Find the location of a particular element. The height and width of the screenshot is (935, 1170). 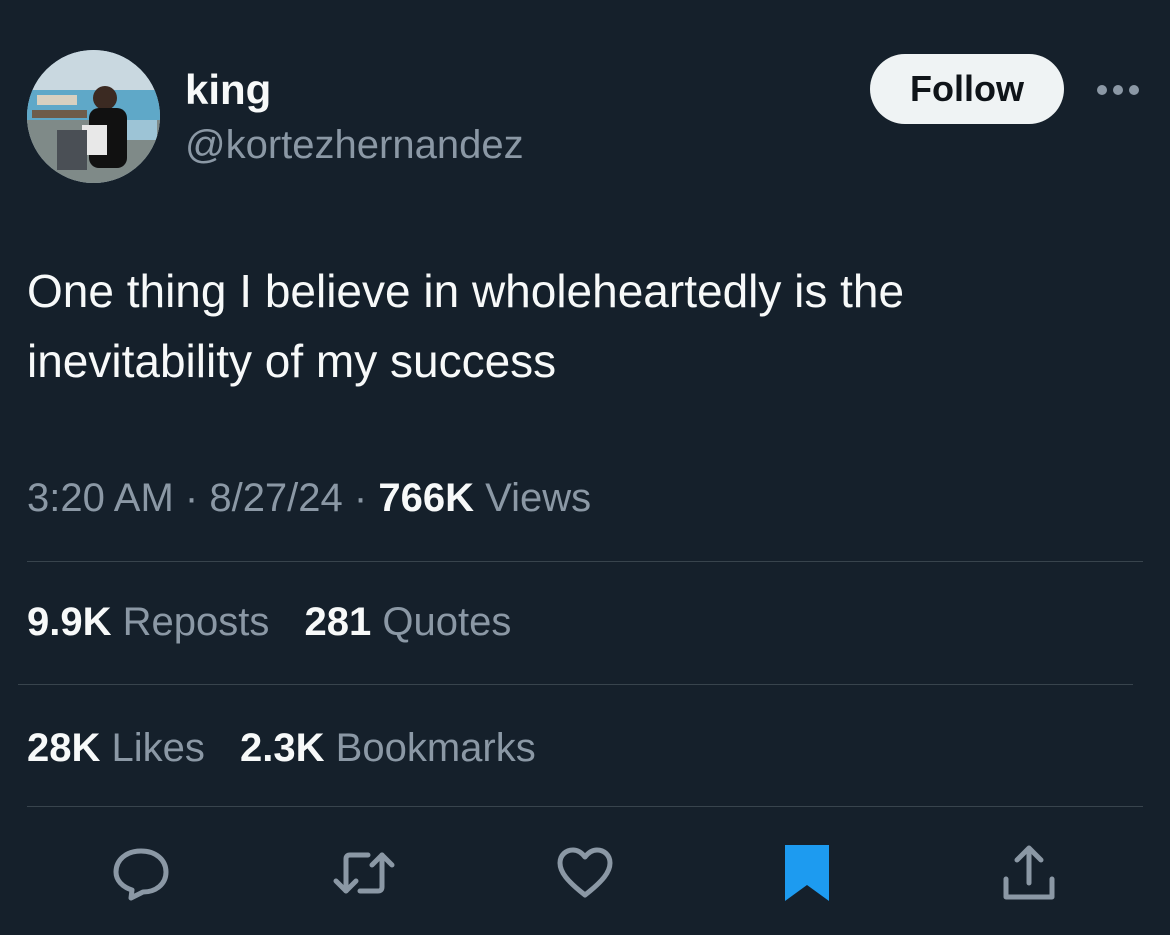

stats-row-reposts-quotes: 9.9K Reposts 281 Quotes is located at coordinates (281, 622).